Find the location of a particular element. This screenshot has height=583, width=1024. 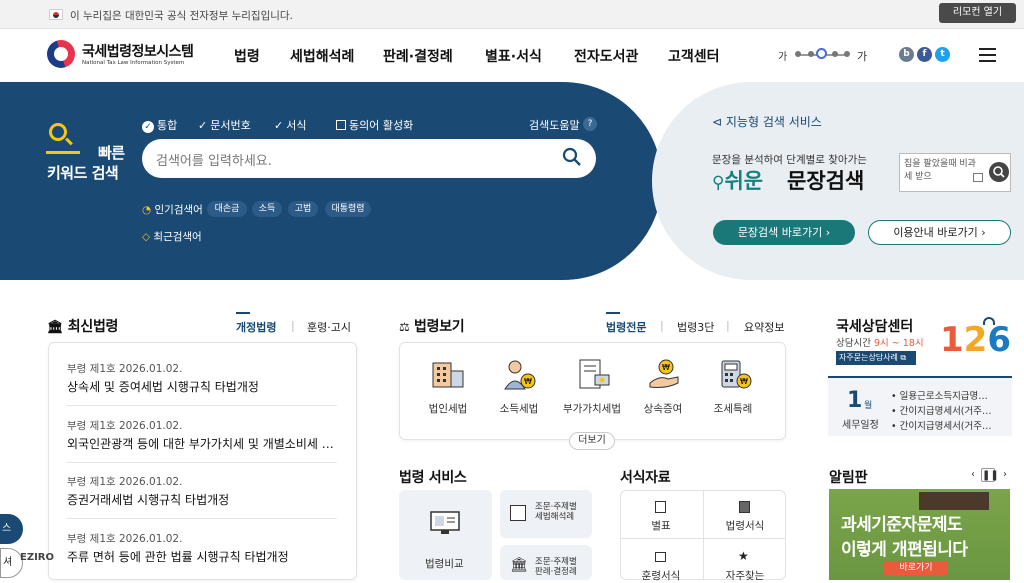

consult-hours: 상담시간 9시 ~ 18시 is located at coordinates (880, 342).